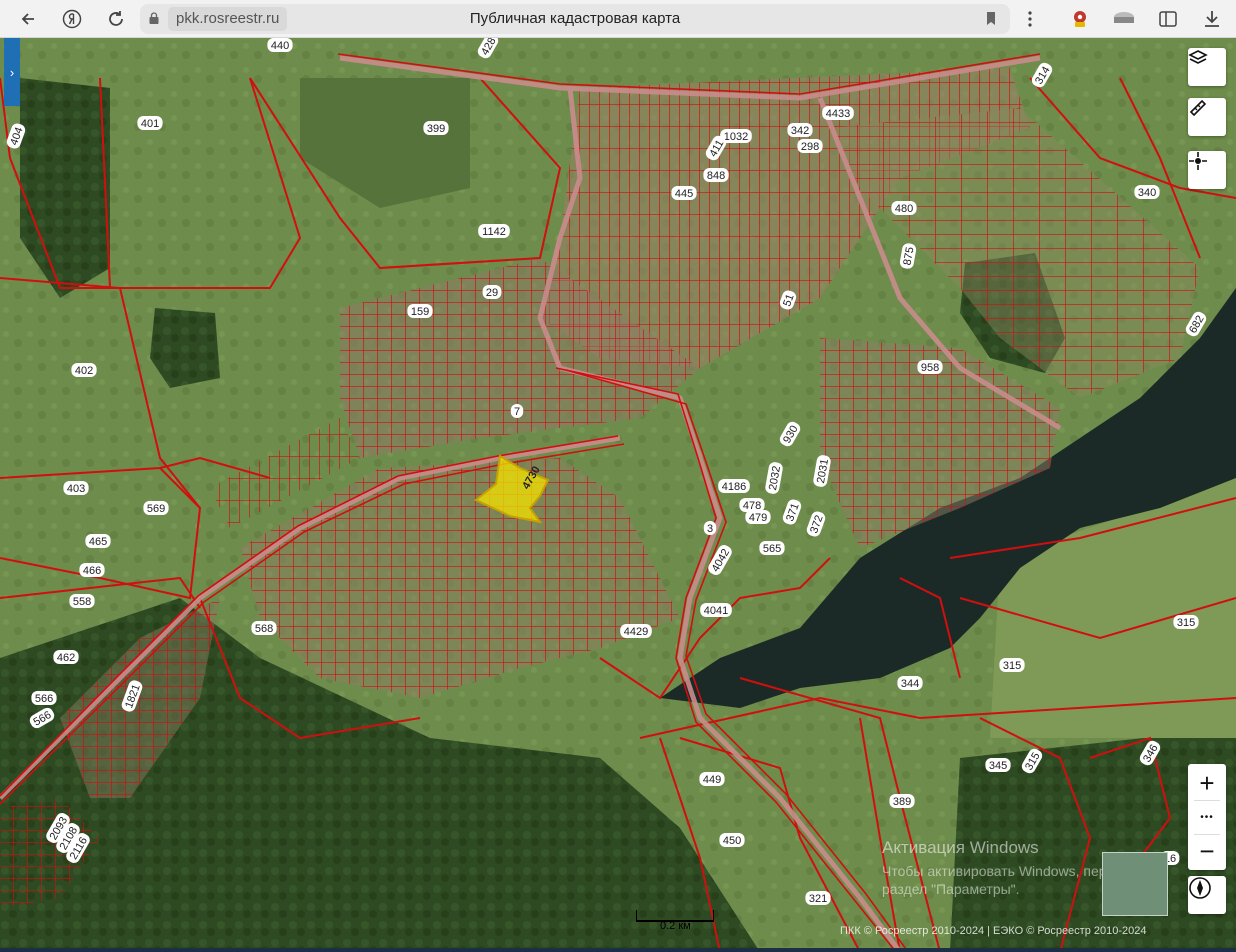  What do you see at coordinates (436, 128) in the screenshot?
I see `parcel-label: 399` at bounding box center [436, 128].